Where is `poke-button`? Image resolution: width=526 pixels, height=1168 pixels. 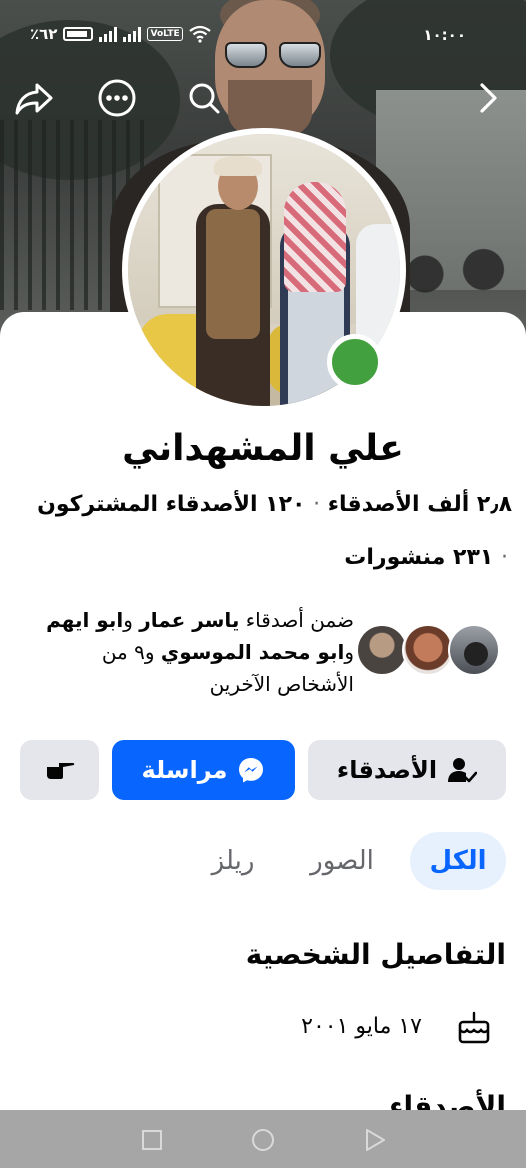
poke-button is located at coordinates (59, 770).